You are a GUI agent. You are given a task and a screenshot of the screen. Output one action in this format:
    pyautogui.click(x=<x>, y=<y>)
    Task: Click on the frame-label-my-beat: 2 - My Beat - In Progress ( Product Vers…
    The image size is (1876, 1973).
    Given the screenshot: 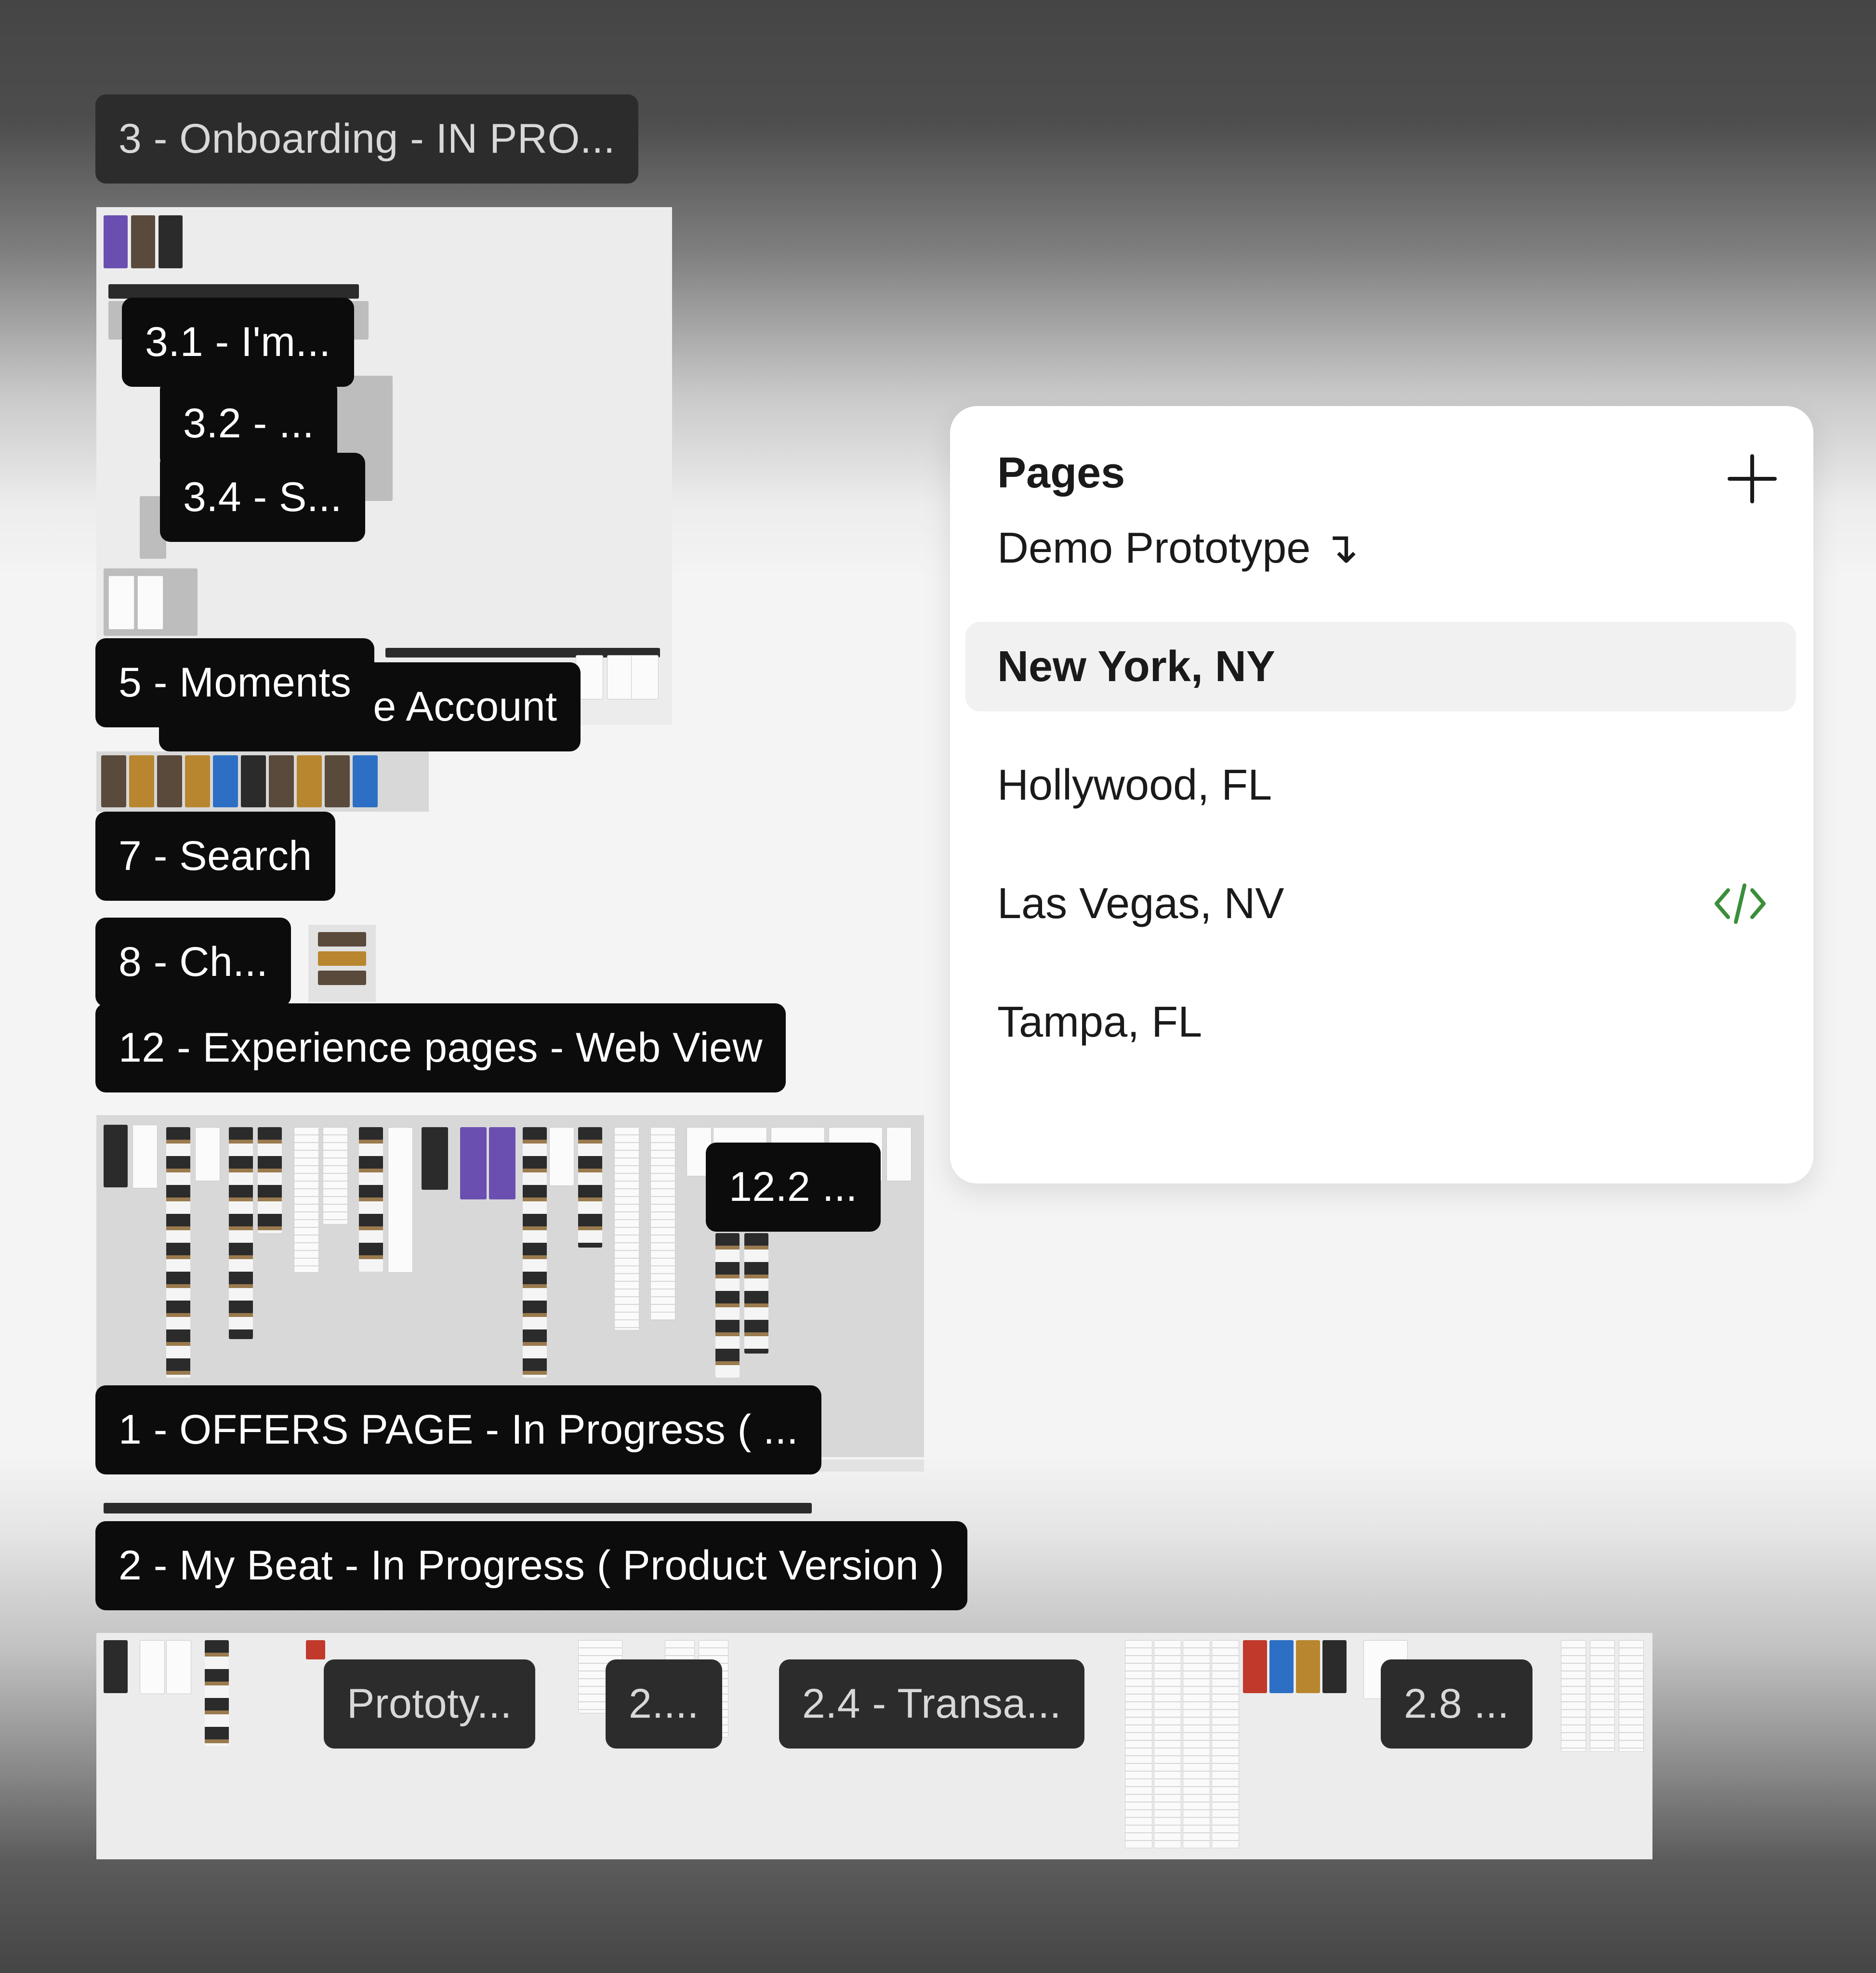 What is the action you would take?
    pyautogui.click(x=531, y=1565)
    